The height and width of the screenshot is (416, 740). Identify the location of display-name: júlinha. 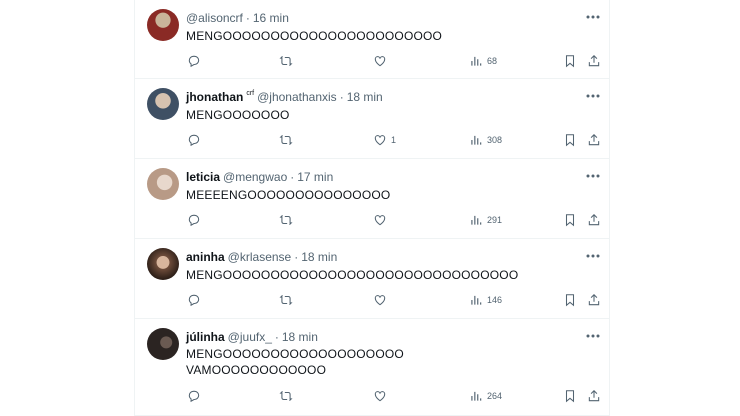
(205, 337).